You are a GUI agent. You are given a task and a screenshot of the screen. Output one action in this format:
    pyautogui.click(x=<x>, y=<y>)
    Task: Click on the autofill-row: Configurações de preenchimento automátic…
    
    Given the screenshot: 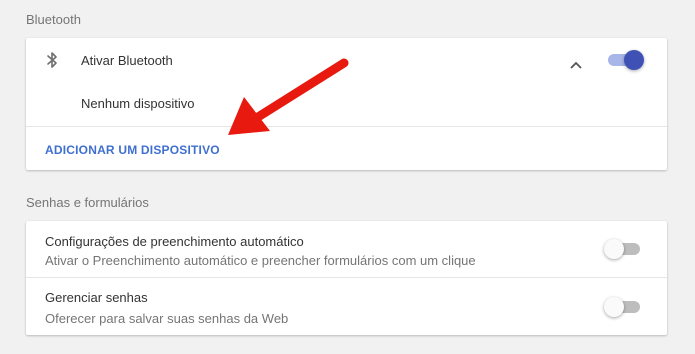 What is the action you would take?
    pyautogui.click(x=346, y=249)
    